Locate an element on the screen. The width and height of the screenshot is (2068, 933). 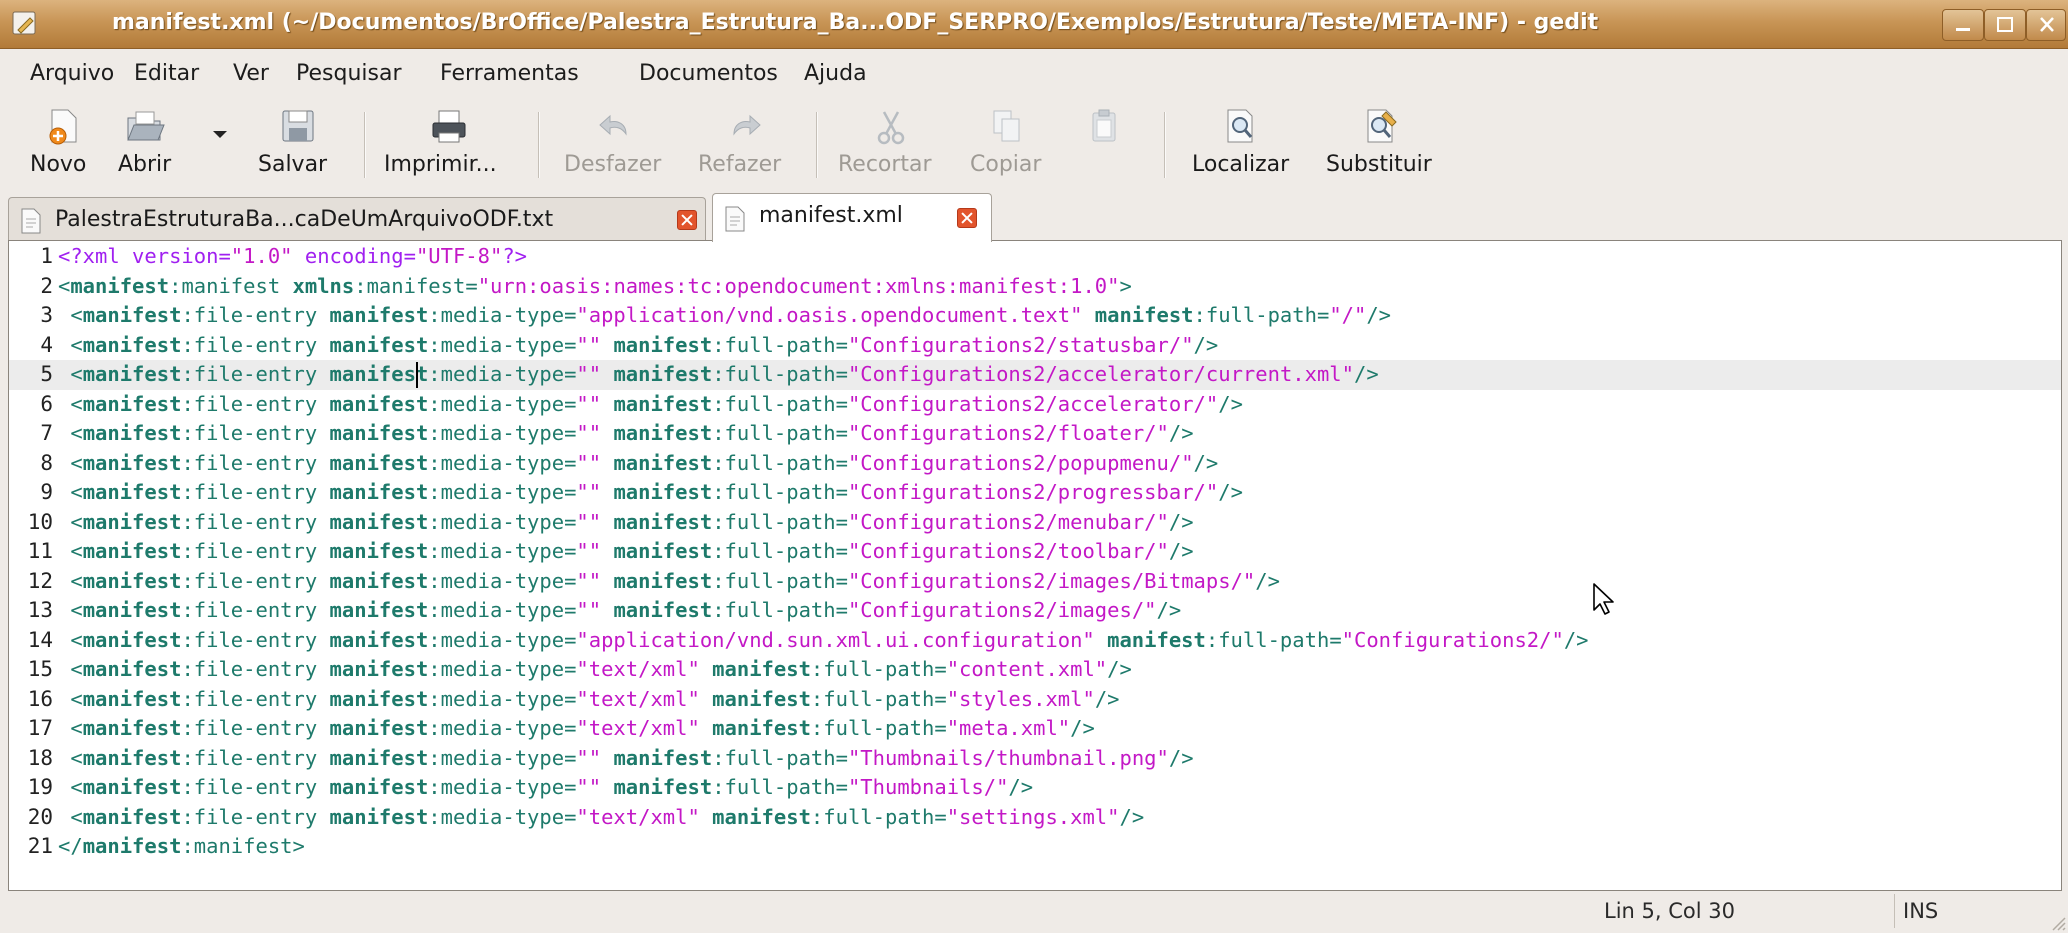
line-number: 11 is located at coordinates (40, 551).